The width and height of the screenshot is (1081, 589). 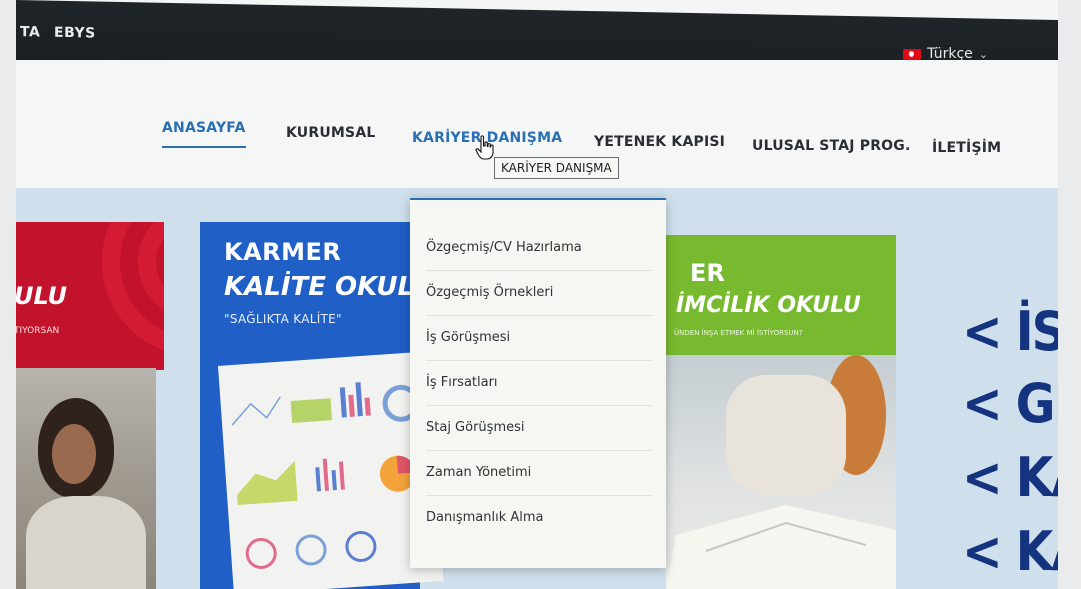 What do you see at coordinates (659, 142) in the screenshot?
I see `nav-item-yetenek-kapisi: YETENEK KAPISI` at bounding box center [659, 142].